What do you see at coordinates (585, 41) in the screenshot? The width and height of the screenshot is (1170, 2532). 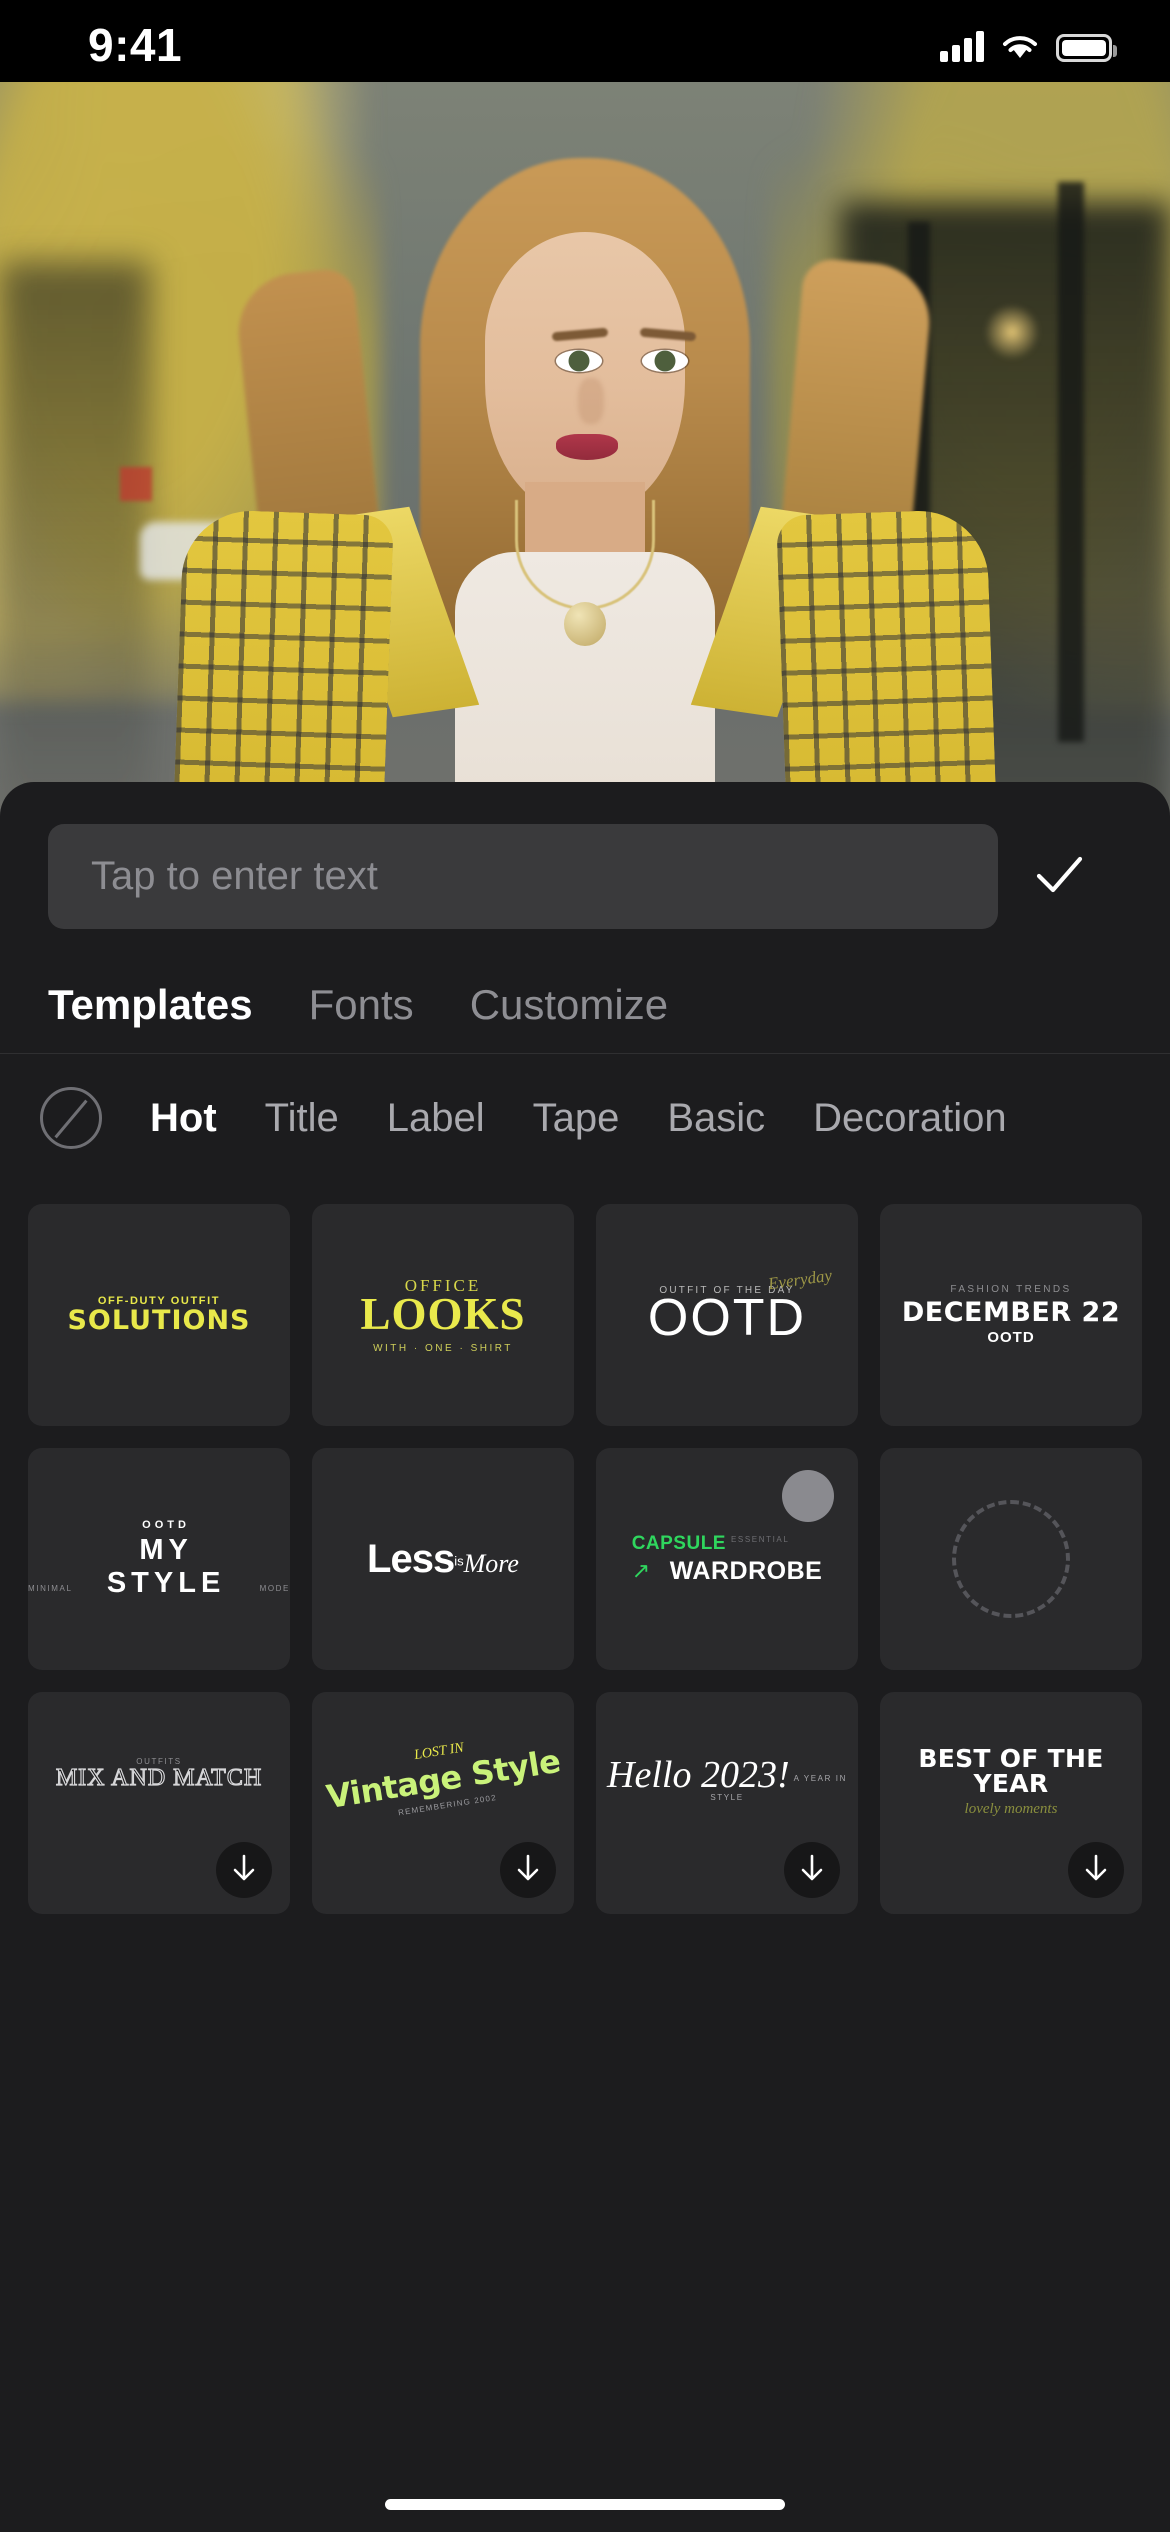 I see `status-bar: 9:41` at bounding box center [585, 41].